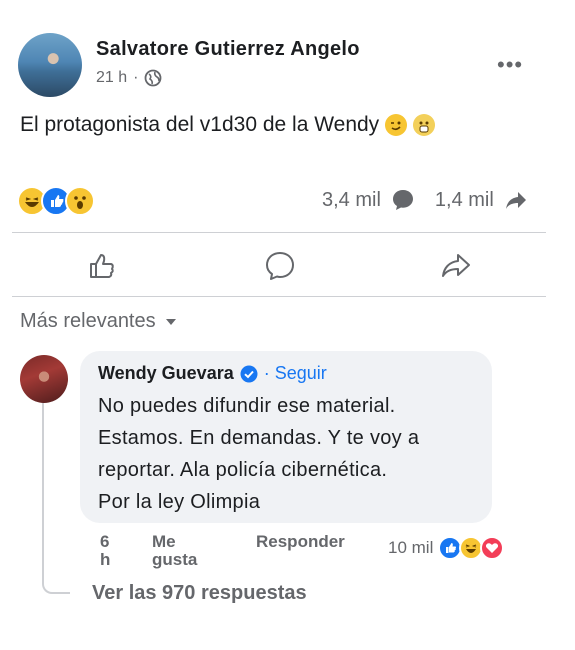 Image resolution: width=575 pixels, height=650 pixels. I want to click on comment-author-name: Wendy Guevara, so click(166, 373).